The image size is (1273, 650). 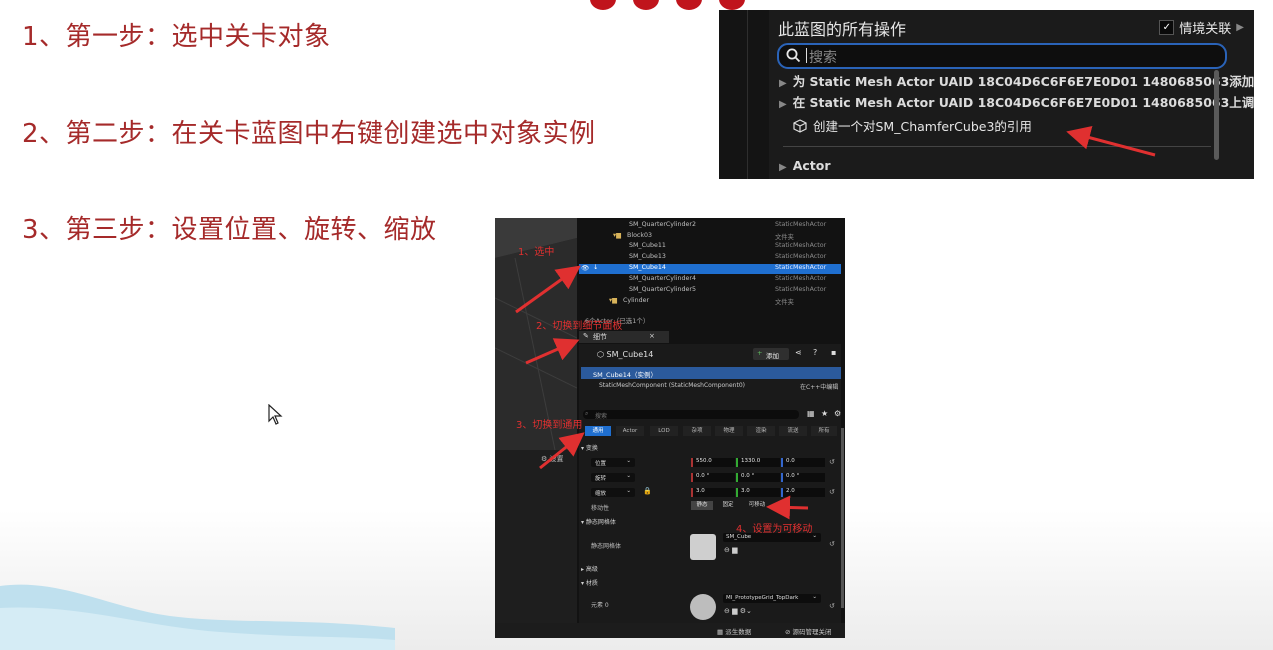 What do you see at coordinates (647, 491) in the screenshot?
I see `lock-icon: 🔒` at bounding box center [647, 491].